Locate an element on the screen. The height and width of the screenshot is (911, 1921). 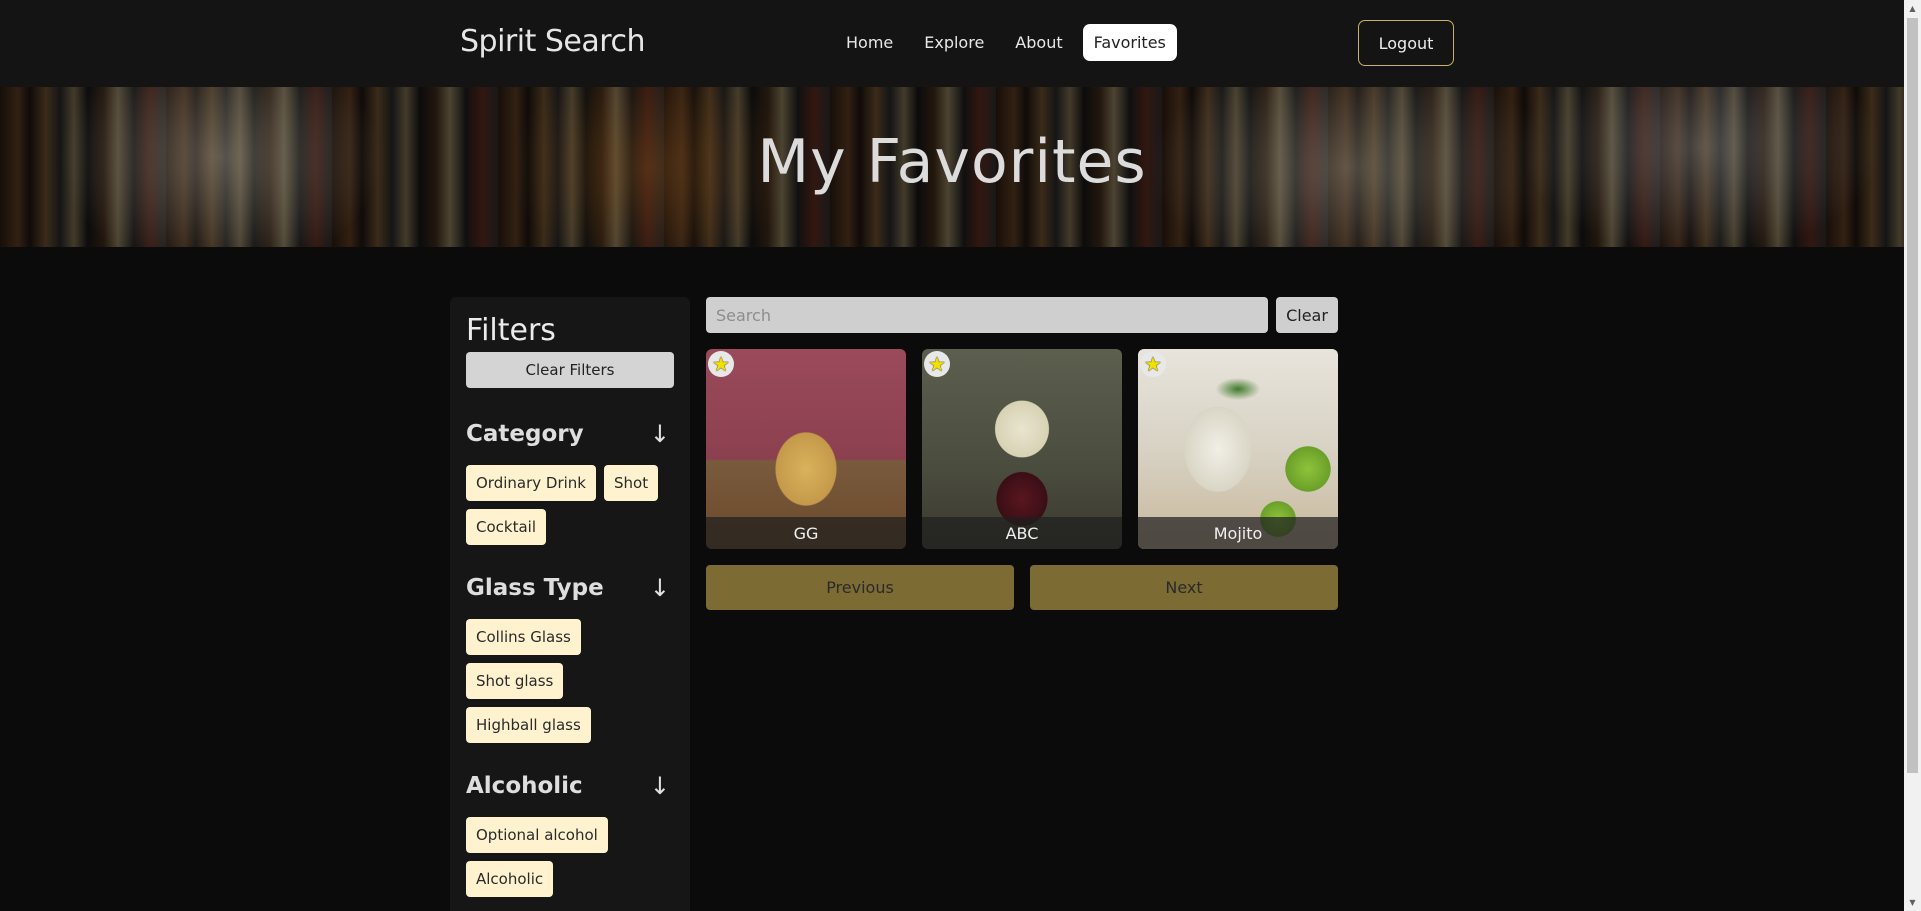
filter-chips: Collins Glass Shot glass Highball glass is located at coordinates (570, 681).